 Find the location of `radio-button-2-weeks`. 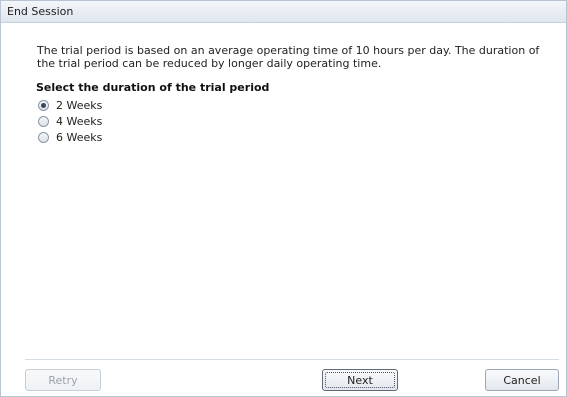

radio-button-2-weeks is located at coordinates (43, 105).